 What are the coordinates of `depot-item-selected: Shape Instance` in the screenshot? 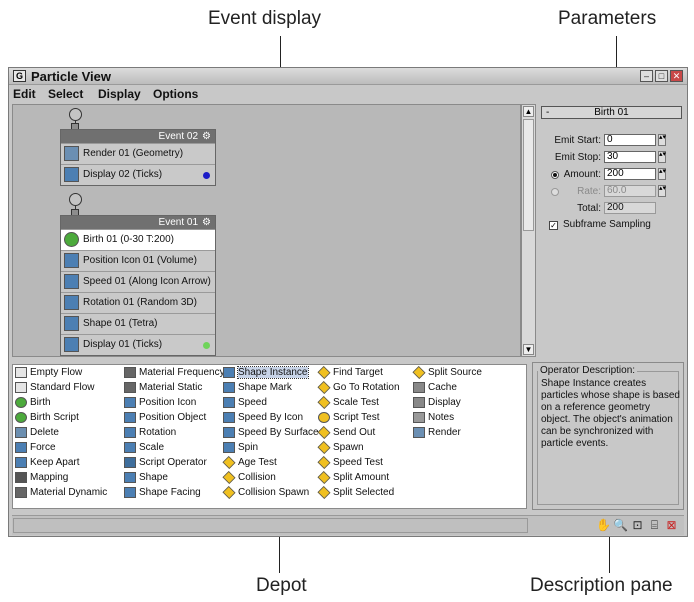 It's located at (266, 373).